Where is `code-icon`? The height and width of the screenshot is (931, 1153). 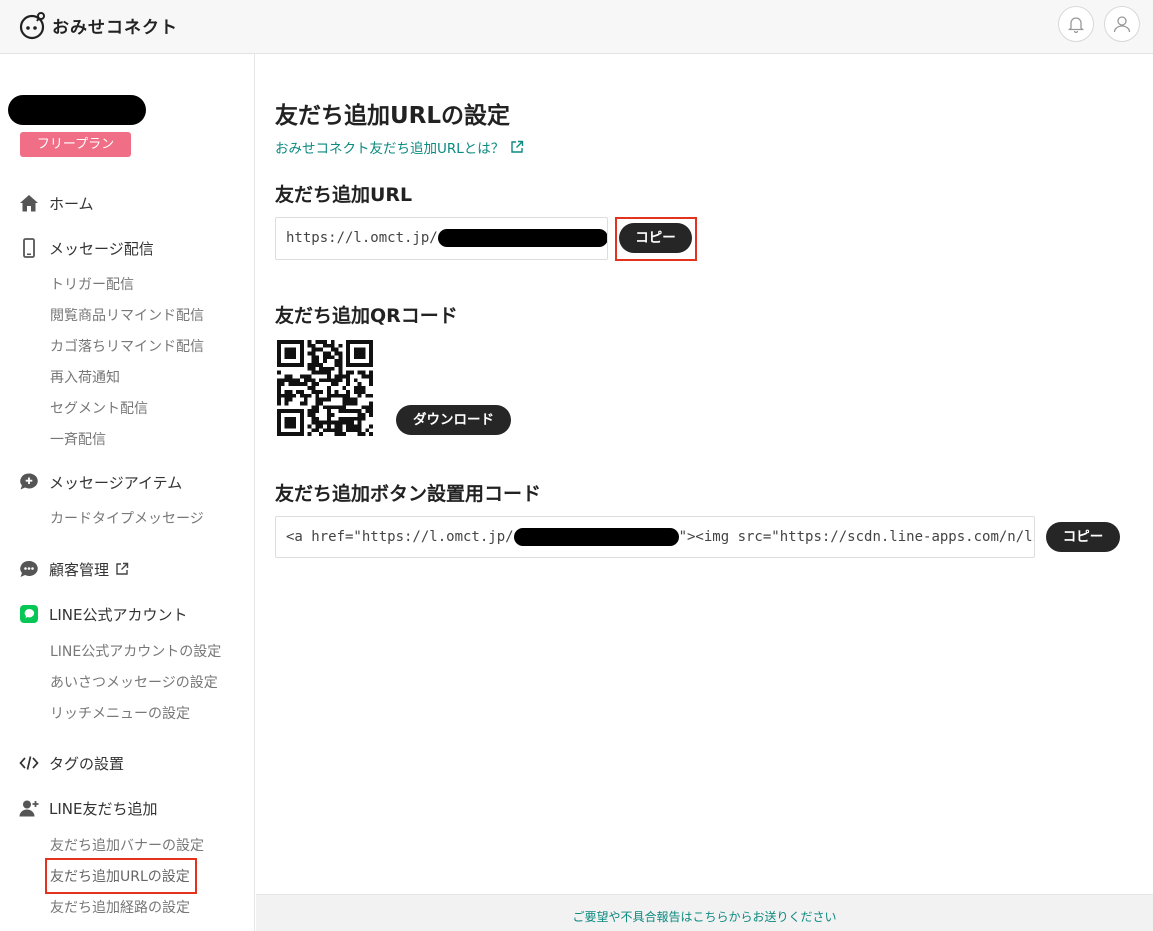 code-icon is located at coordinates (29, 763).